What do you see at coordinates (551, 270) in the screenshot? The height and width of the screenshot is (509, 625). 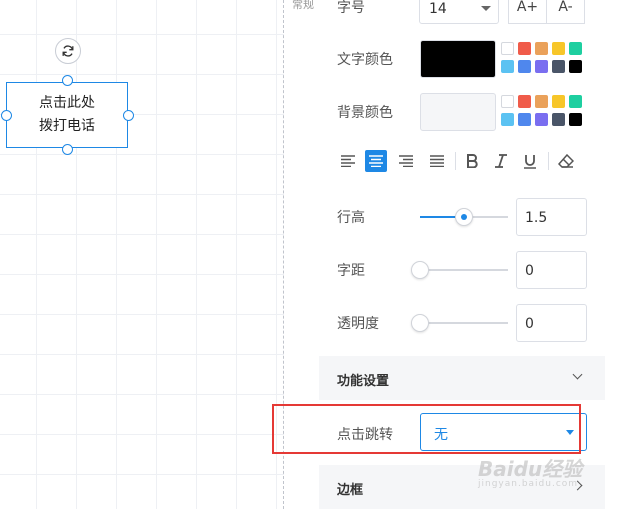 I see `letter-spacing-input: 0` at bounding box center [551, 270].